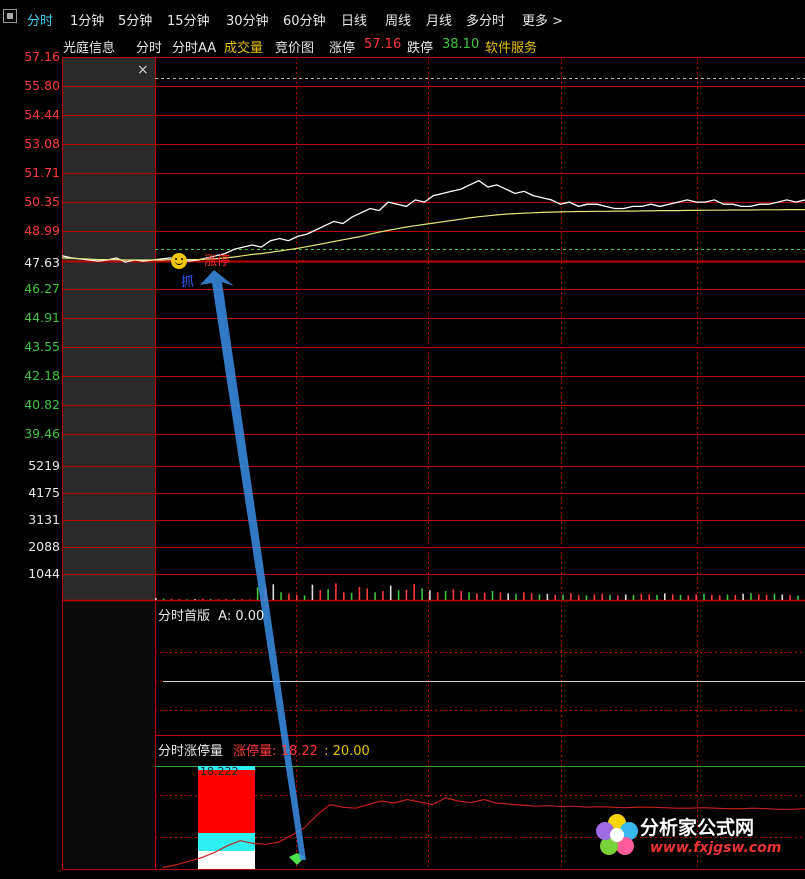 The height and width of the screenshot is (879, 805). What do you see at coordinates (226, 801) in the screenshot?
I see `limit-box-mid` at bounding box center [226, 801].